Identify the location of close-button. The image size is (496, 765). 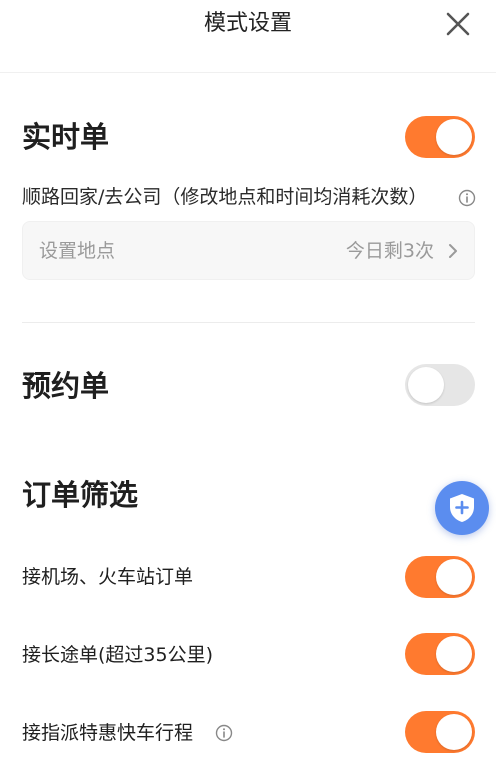
(458, 24).